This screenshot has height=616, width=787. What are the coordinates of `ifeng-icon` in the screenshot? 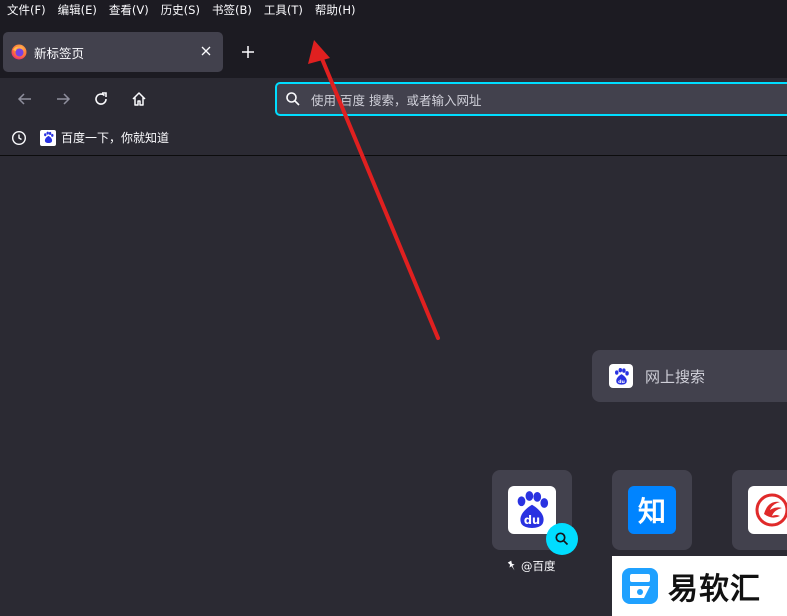 It's located at (767, 510).